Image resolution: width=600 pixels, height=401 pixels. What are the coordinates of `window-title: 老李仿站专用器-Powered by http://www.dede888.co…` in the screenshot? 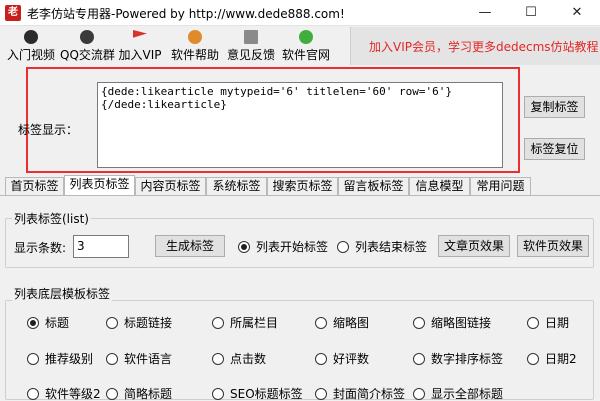 It's located at (186, 14).